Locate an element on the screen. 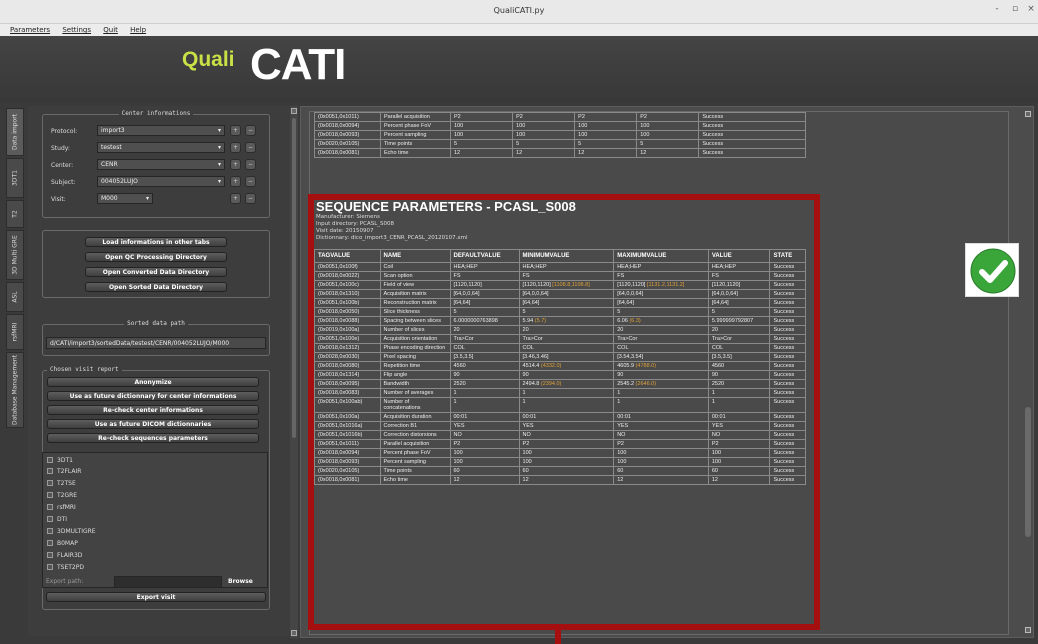  group-title: Chosen visit report is located at coordinates (156, 369).